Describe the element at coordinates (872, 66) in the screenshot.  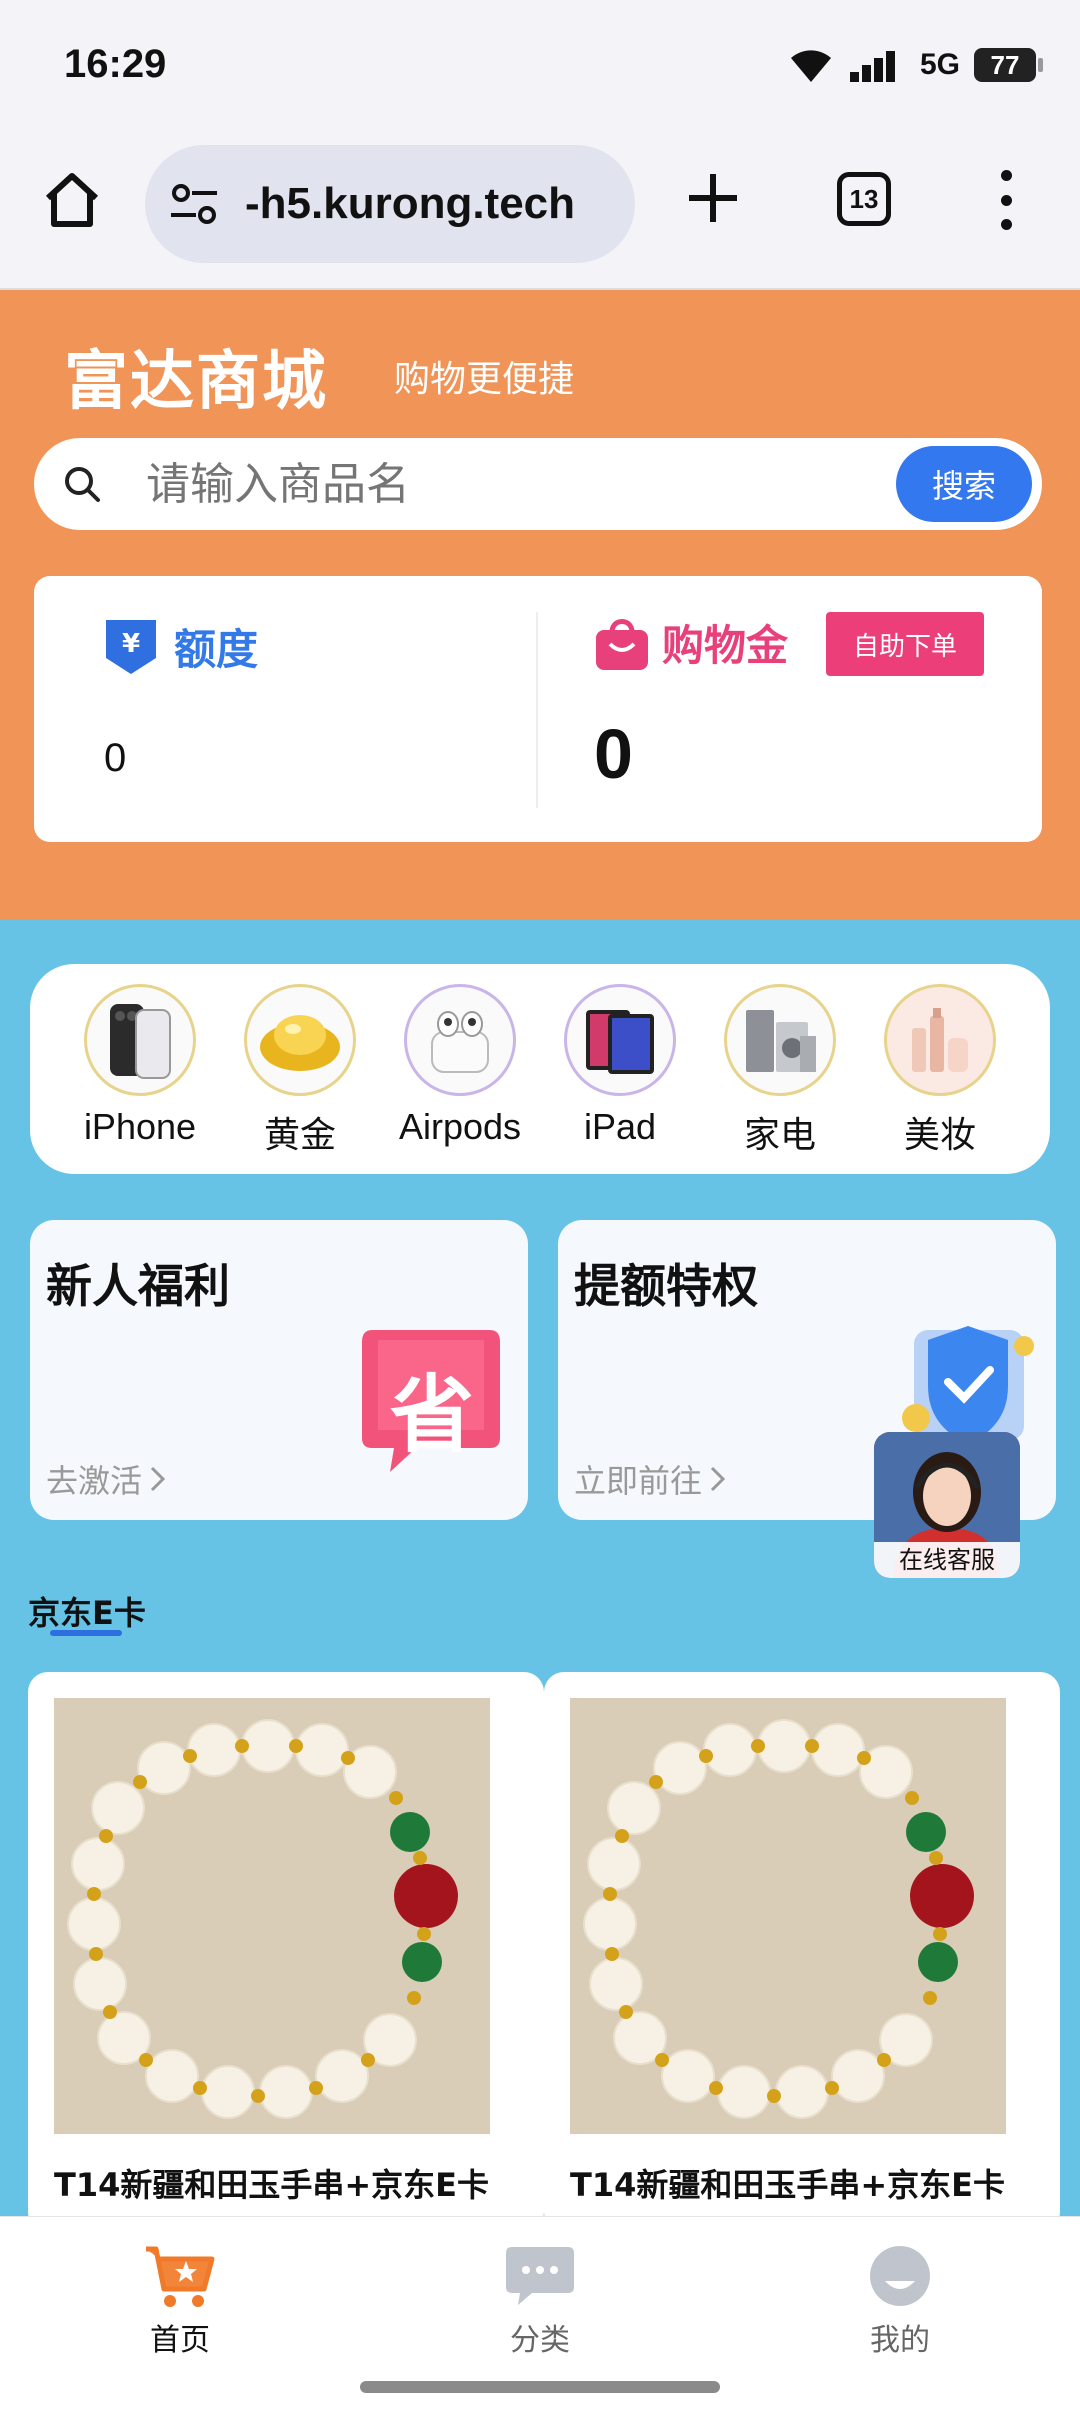
I see `signal-icon` at that location.